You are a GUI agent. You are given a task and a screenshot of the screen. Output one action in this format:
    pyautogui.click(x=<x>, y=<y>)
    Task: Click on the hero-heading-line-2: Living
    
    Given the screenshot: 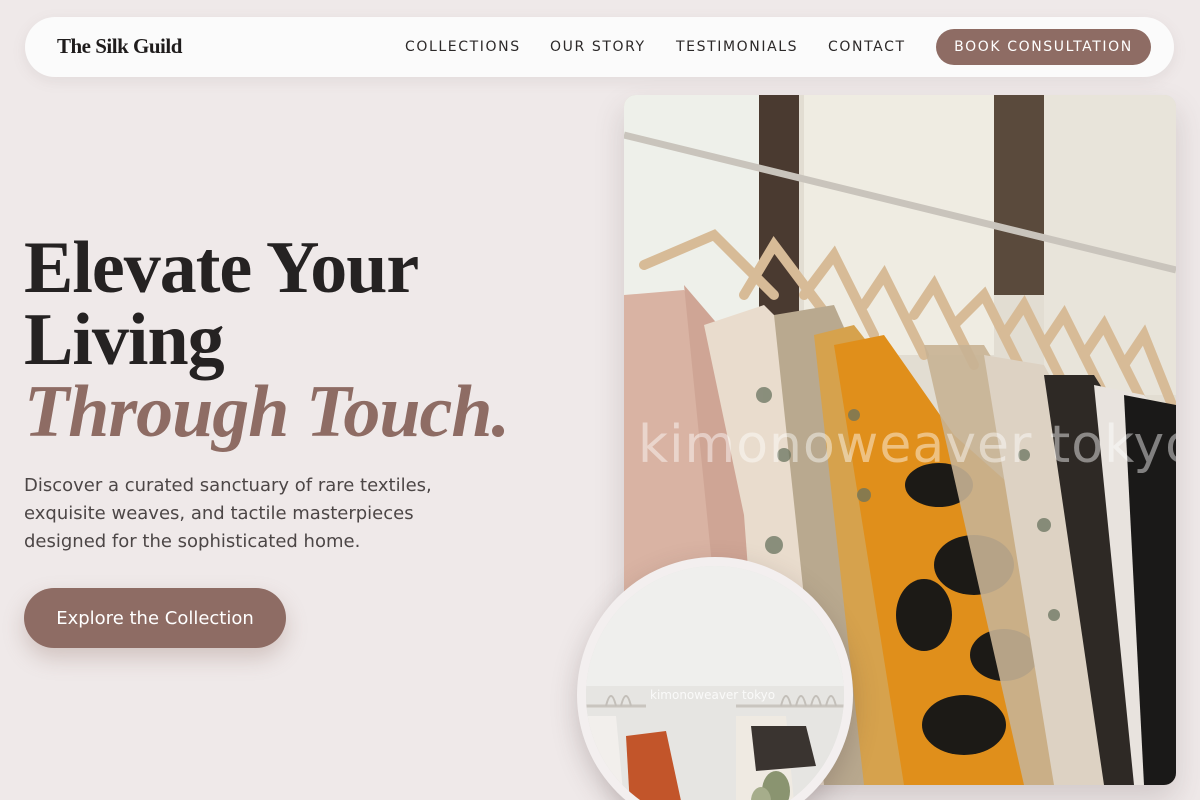 What is the action you would take?
    pyautogui.click(x=124, y=340)
    